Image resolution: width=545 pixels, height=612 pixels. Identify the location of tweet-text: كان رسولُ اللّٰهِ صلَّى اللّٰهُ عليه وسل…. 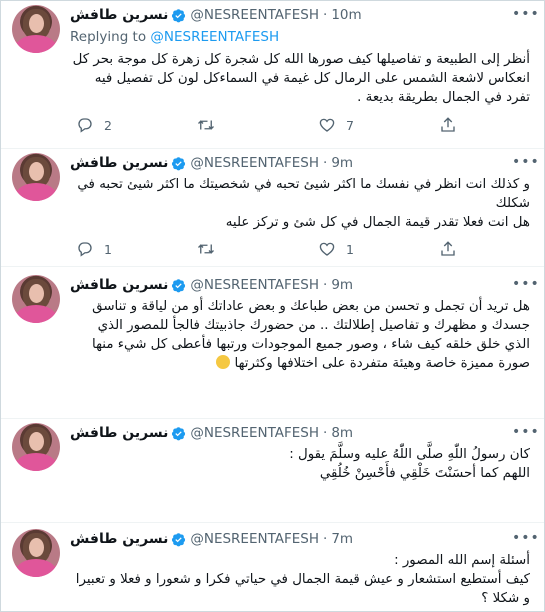
(409, 464).